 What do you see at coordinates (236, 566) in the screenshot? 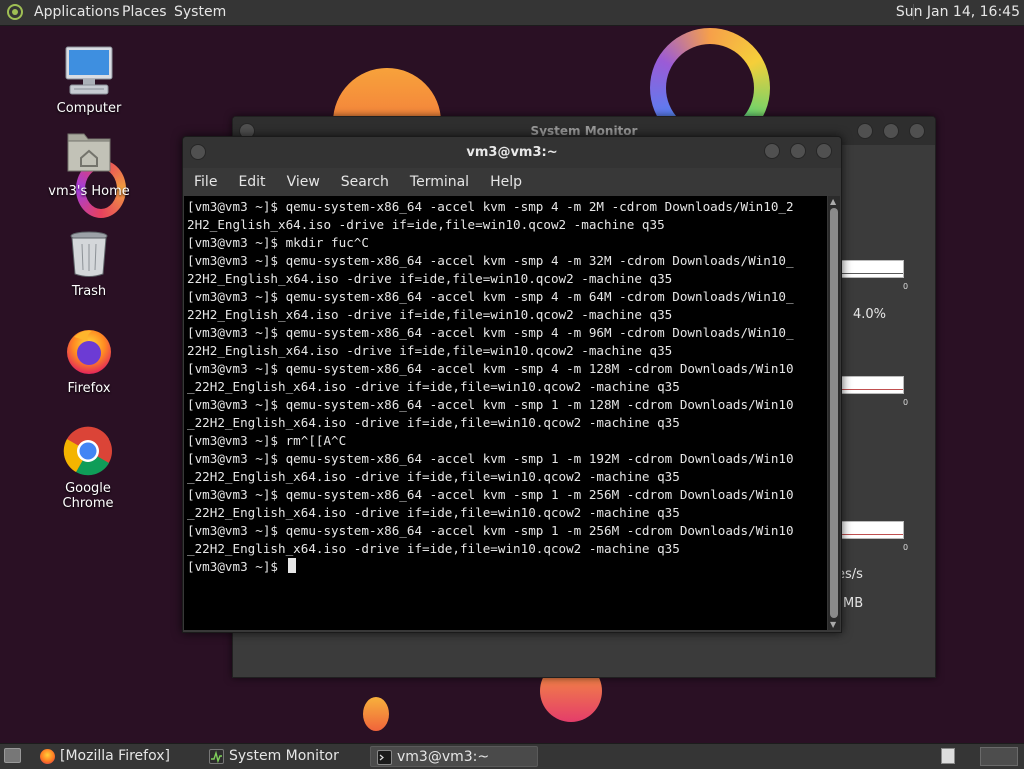
I see `terminal-prompt: [vm3@vm3 ~]$` at bounding box center [236, 566].